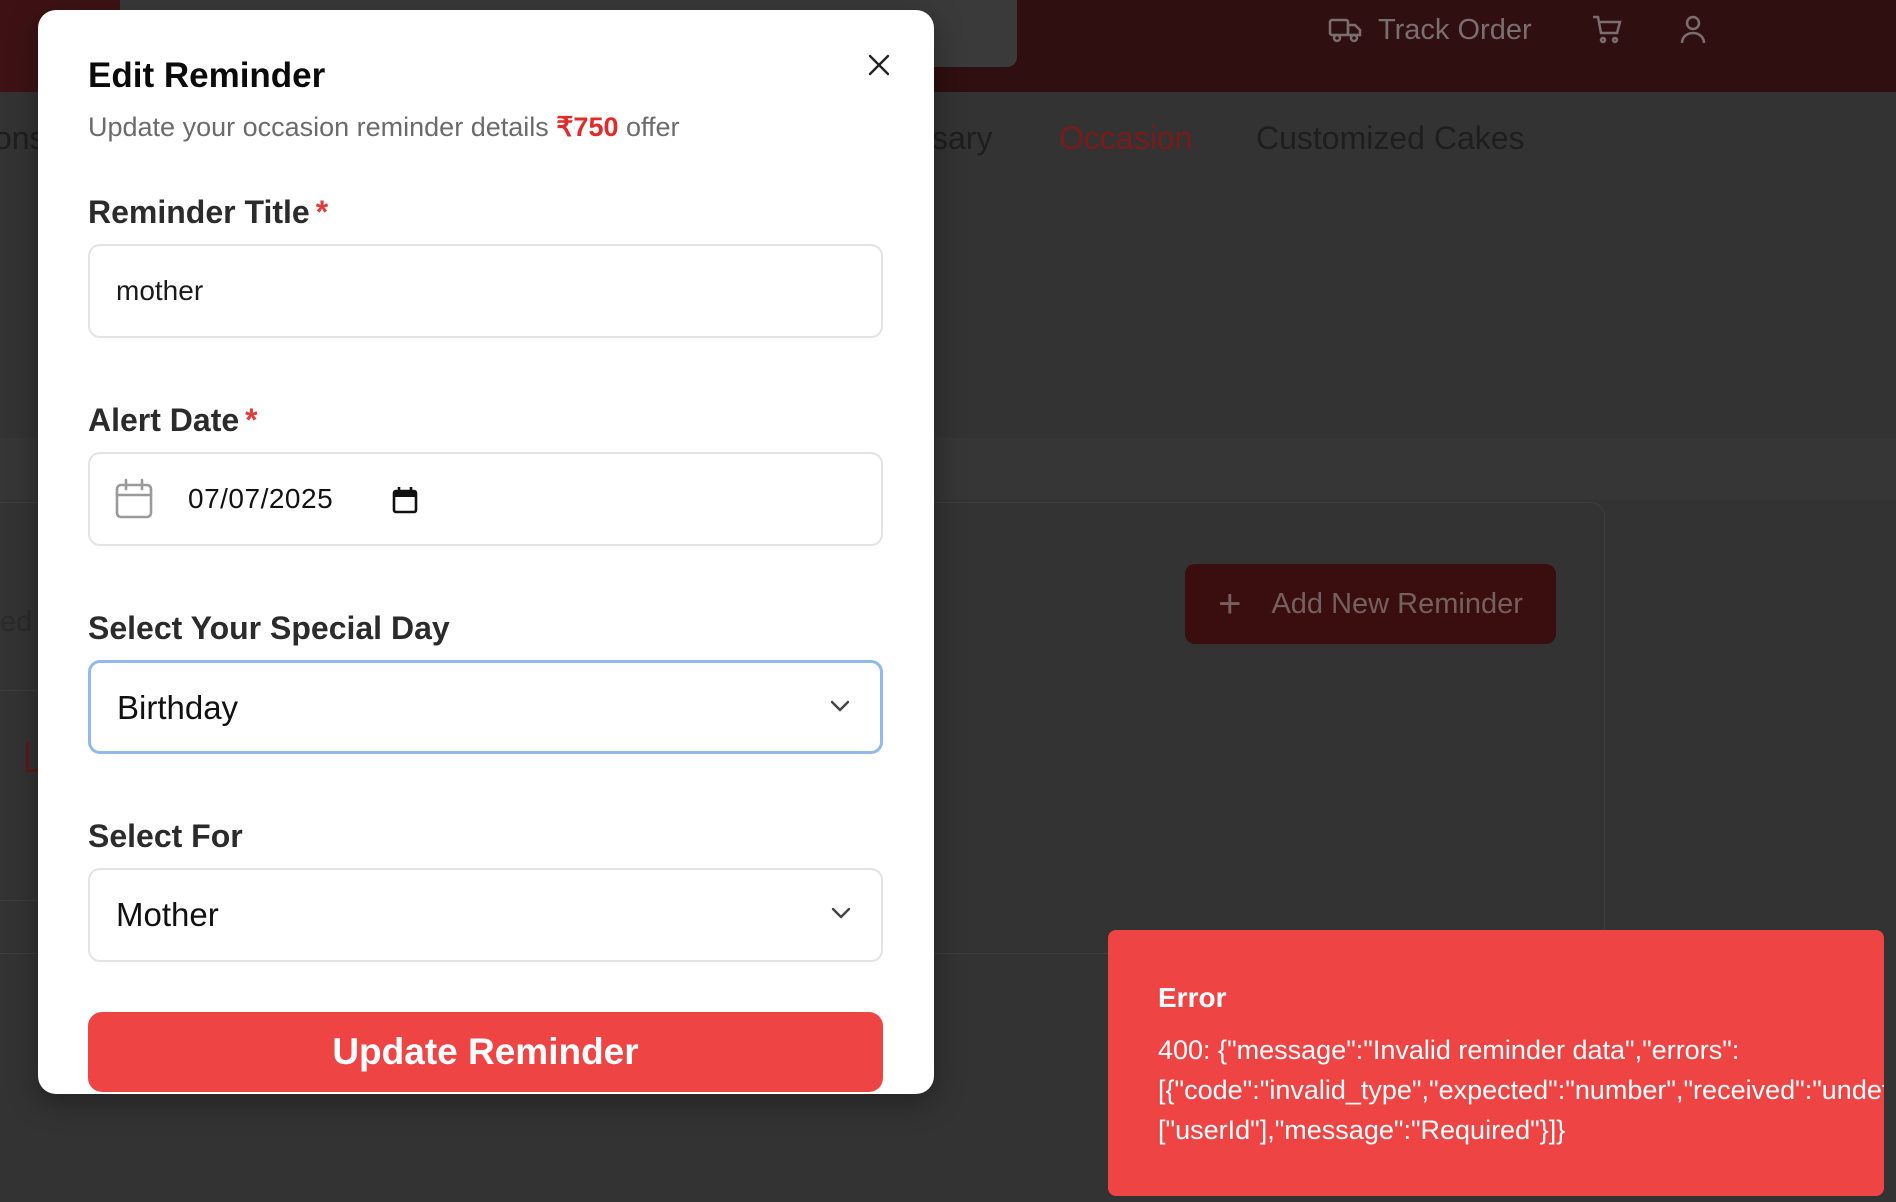 Image resolution: width=1896 pixels, height=1202 pixels. I want to click on close-icon, so click(879, 65).